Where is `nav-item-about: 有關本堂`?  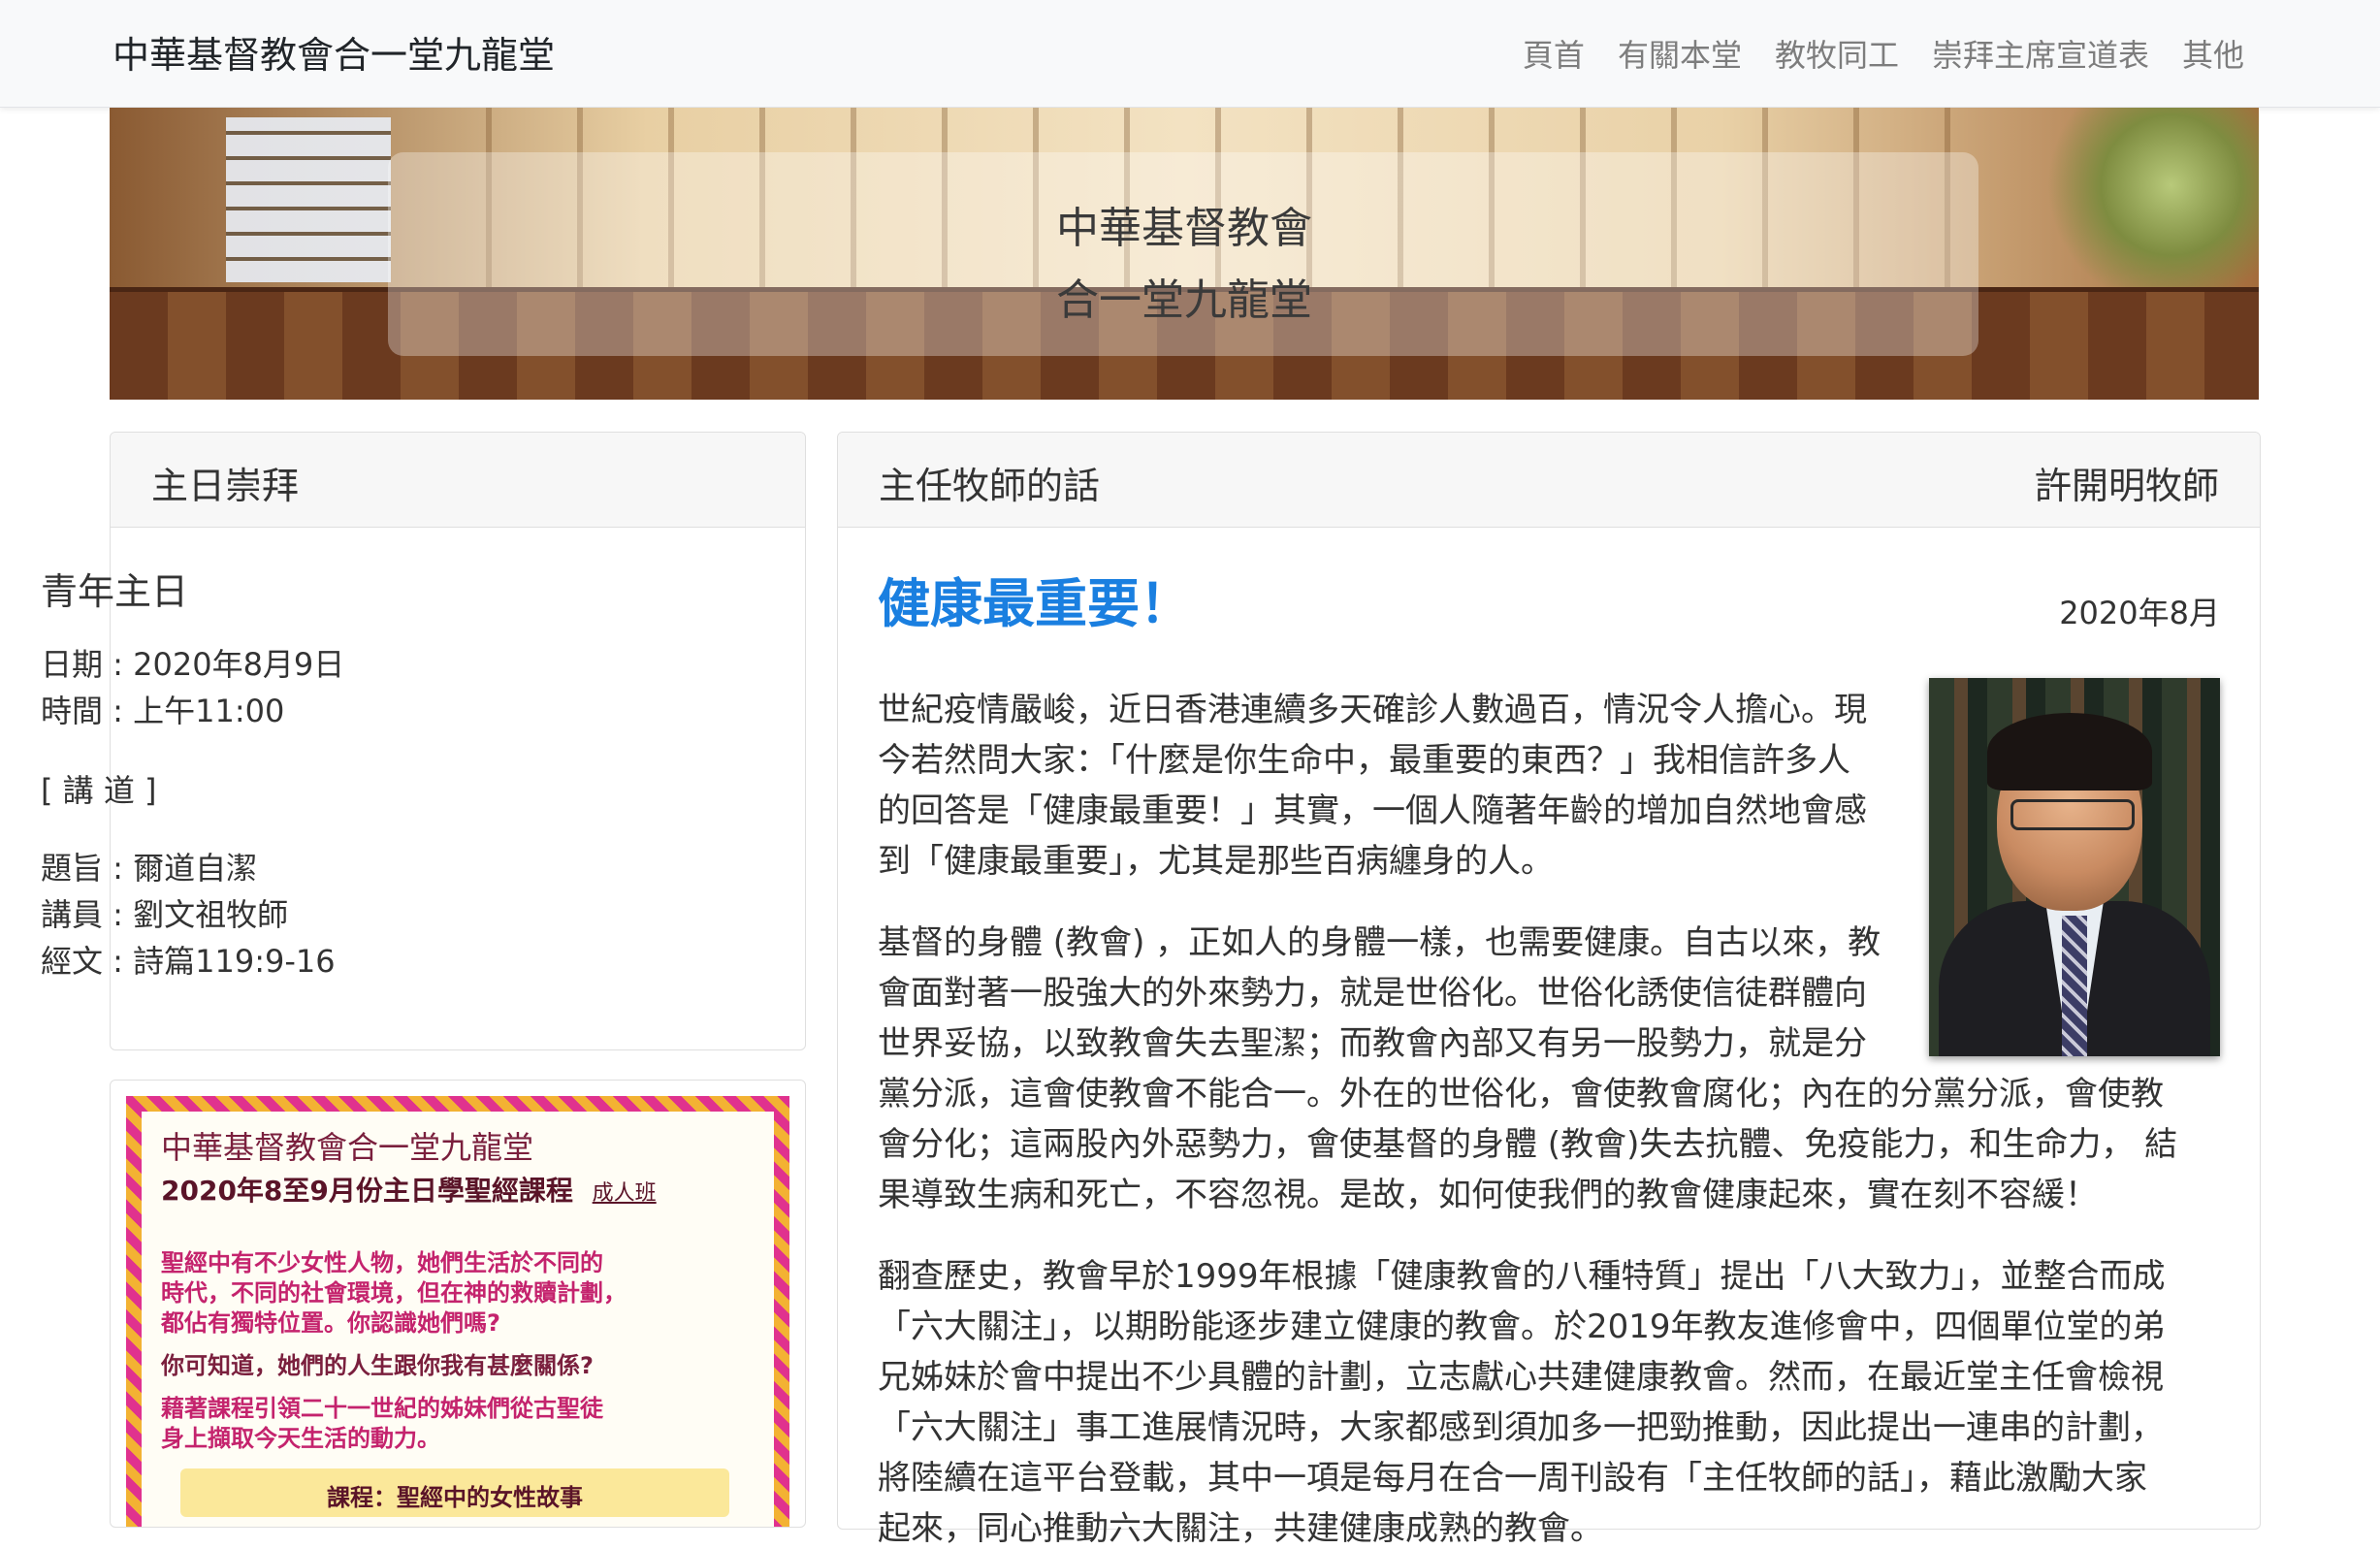 nav-item-about: 有關本堂 is located at coordinates (1680, 53).